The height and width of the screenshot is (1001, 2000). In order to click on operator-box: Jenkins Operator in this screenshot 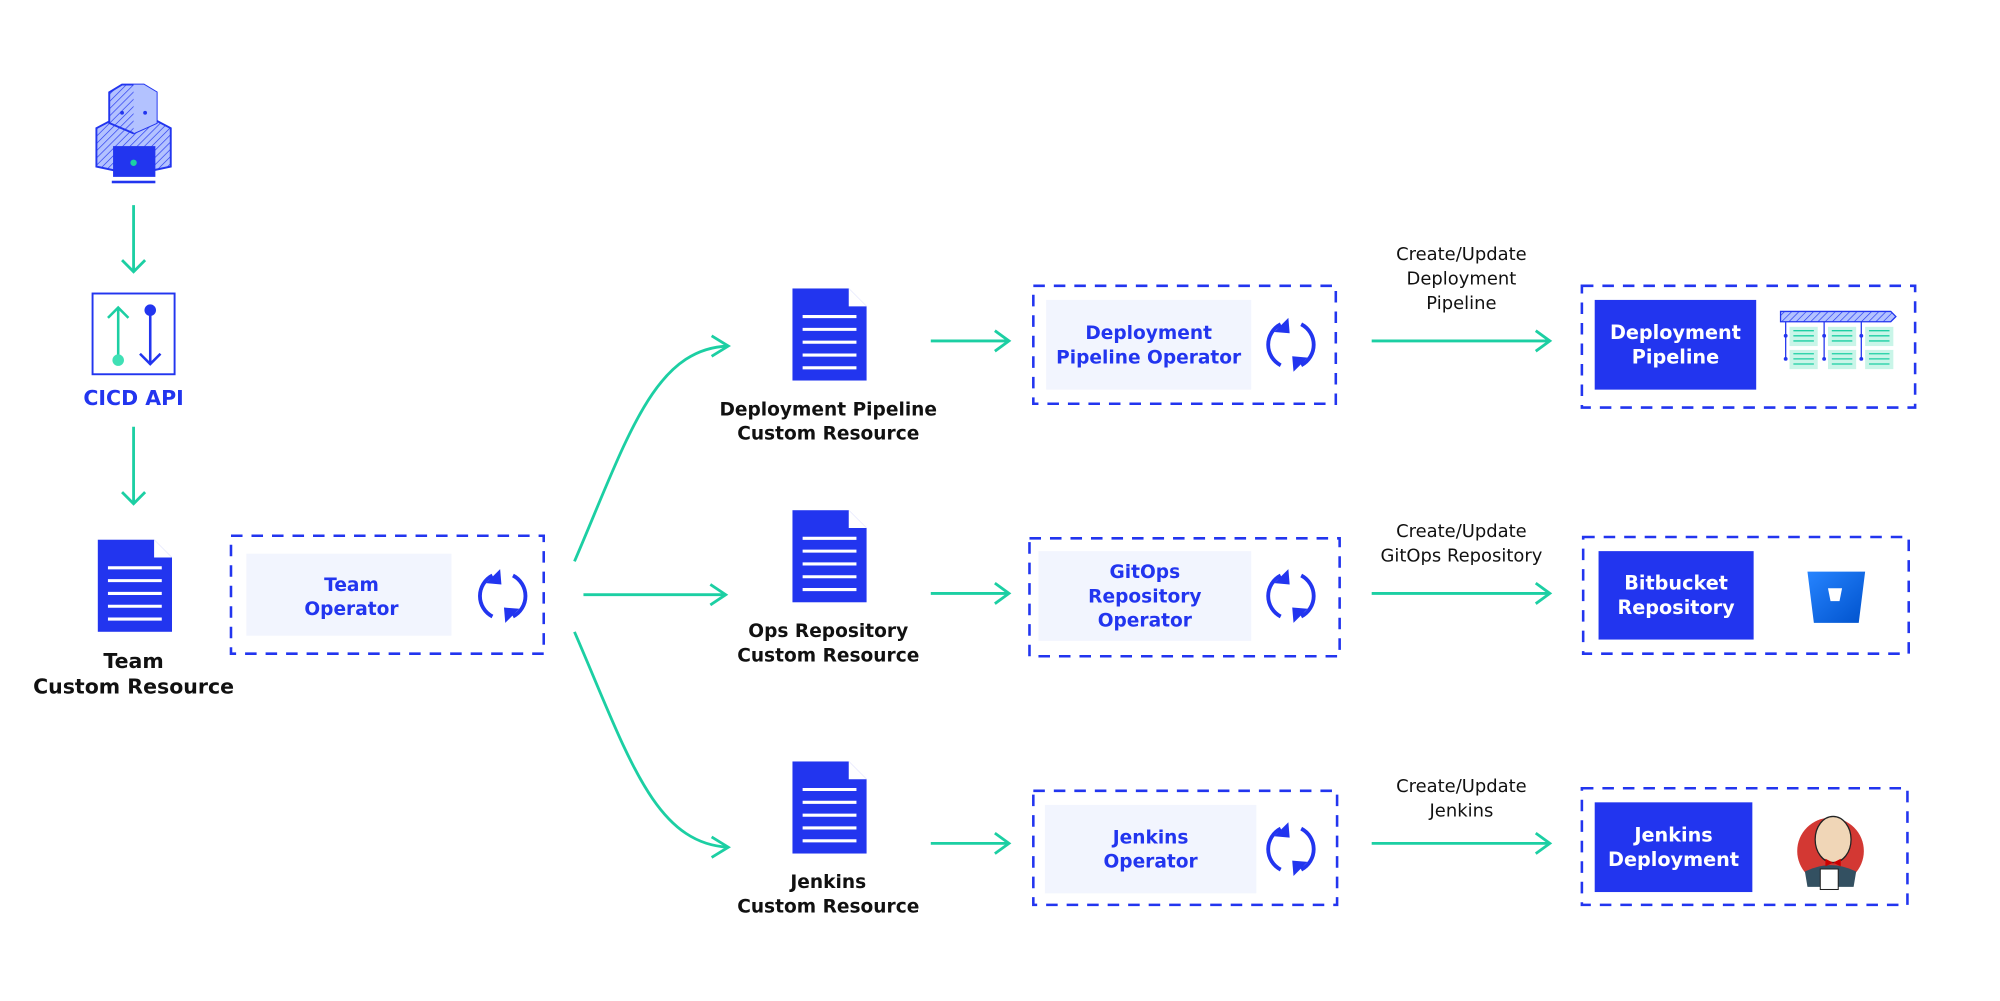, I will do `click(1185, 848)`.